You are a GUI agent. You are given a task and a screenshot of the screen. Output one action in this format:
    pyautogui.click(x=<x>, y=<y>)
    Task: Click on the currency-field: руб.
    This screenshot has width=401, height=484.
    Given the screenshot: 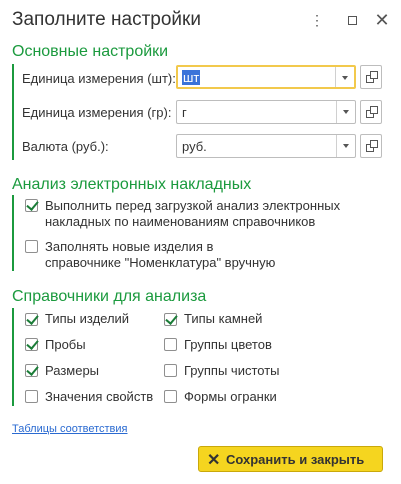 What is the action you would take?
    pyautogui.click(x=266, y=146)
    